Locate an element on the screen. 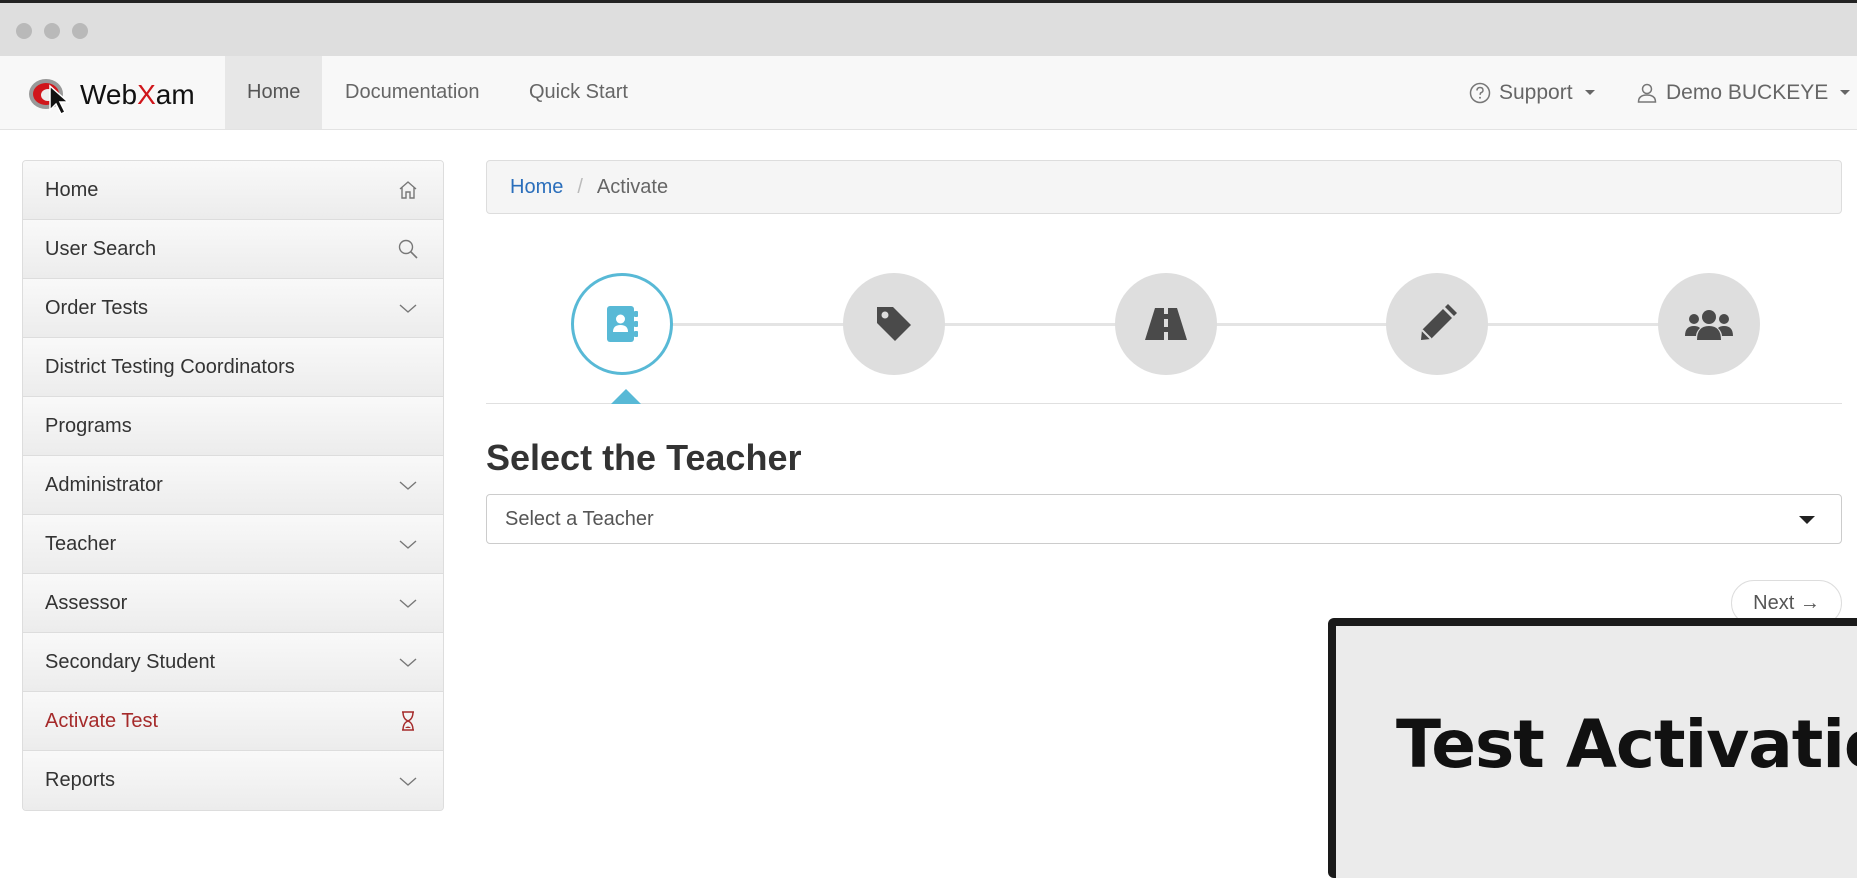 The height and width of the screenshot is (878, 1857). sidebar-item-district-testing-coordinators: District Testing Coordinators is located at coordinates (233, 367).